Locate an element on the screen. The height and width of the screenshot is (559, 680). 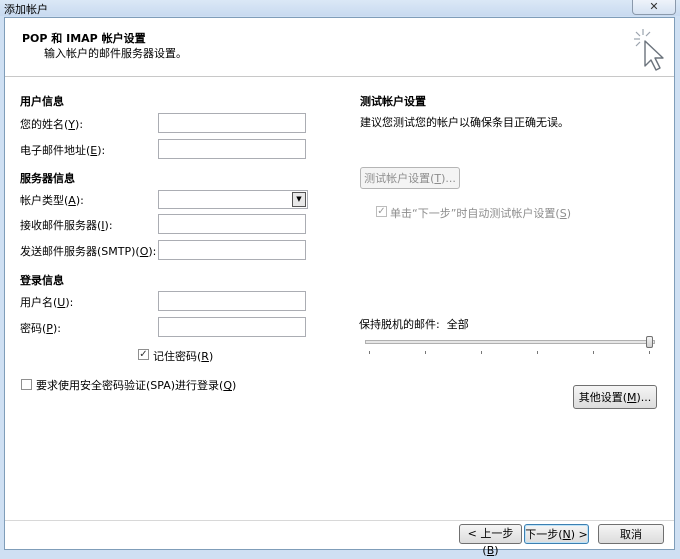
spa-label: 要求使用安全密码验证(SPA)进行登录(Q) is located at coordinates (136, 385).